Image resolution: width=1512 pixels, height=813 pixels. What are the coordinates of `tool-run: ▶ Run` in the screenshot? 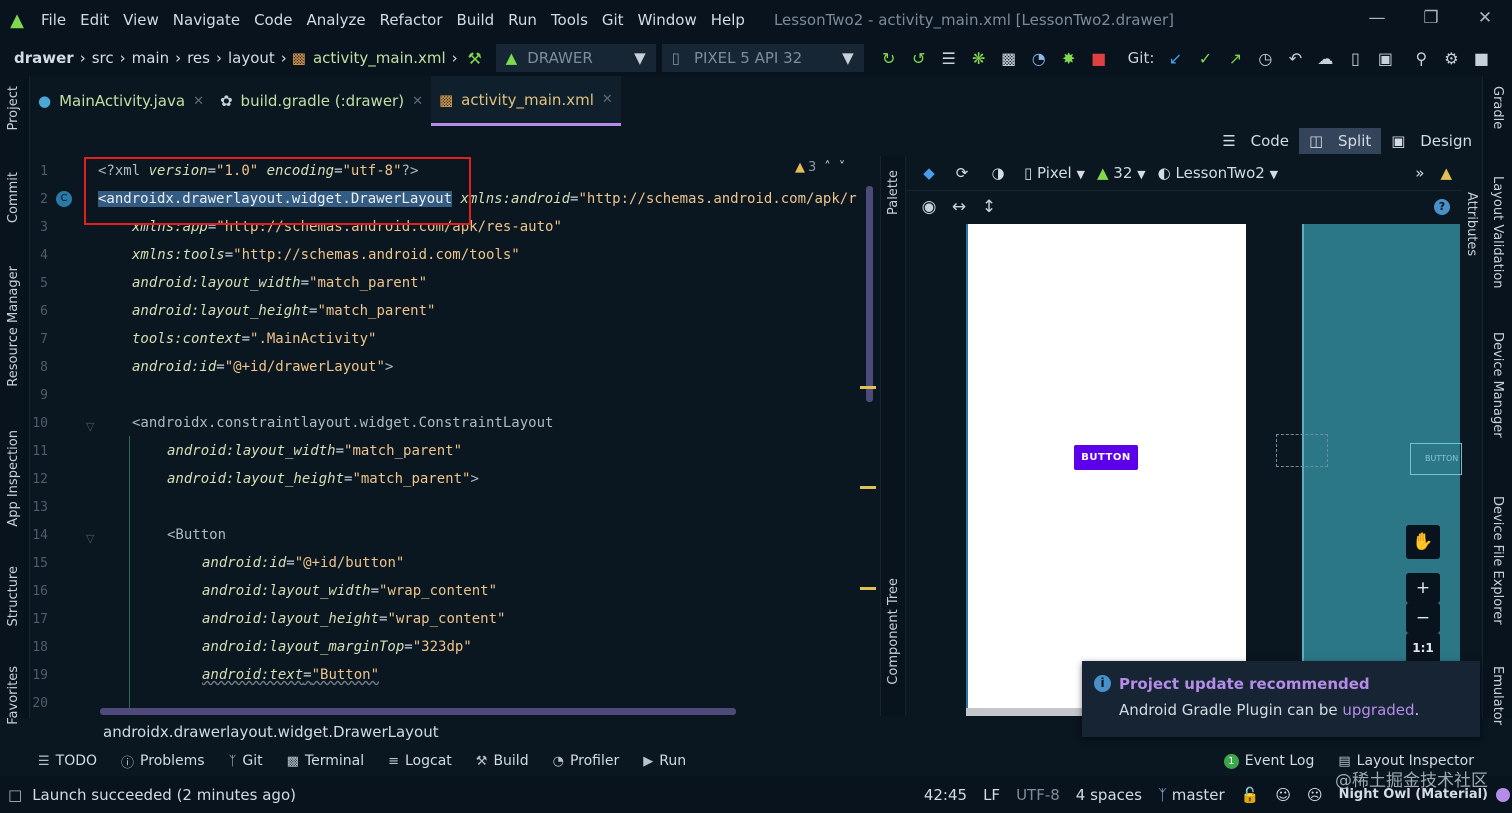 It's located at (664, 761).